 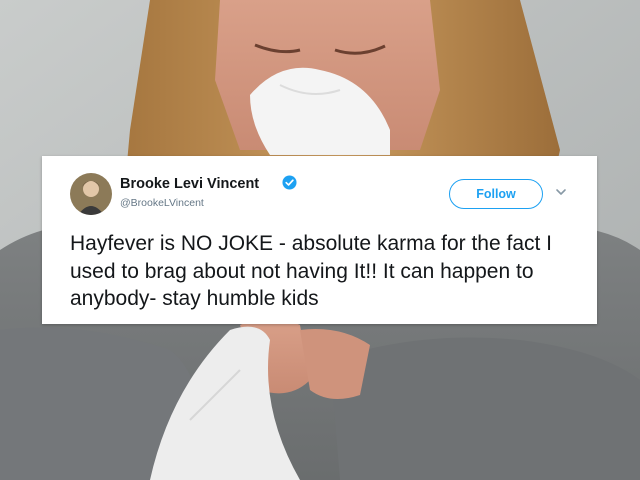 I want to click on follow-button: Follow, so click(x=496, y=194).